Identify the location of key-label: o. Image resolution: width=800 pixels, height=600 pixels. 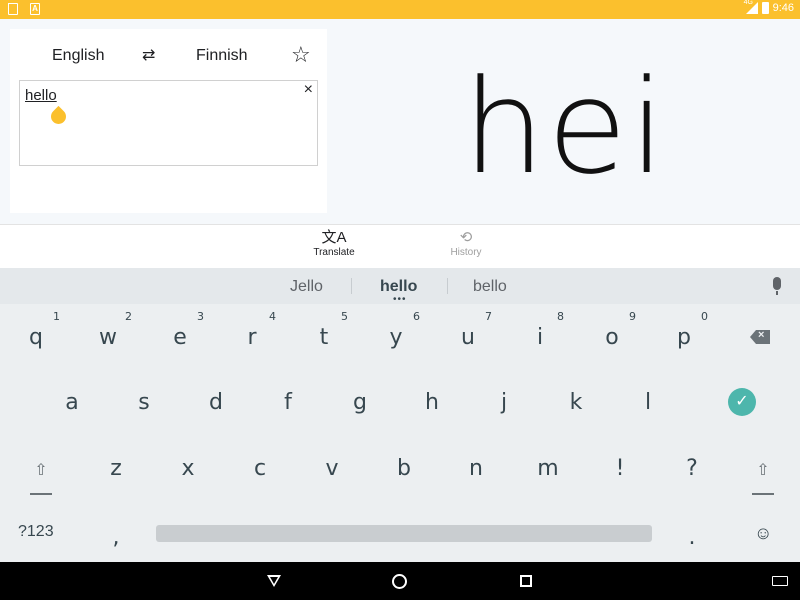
(612, 337).